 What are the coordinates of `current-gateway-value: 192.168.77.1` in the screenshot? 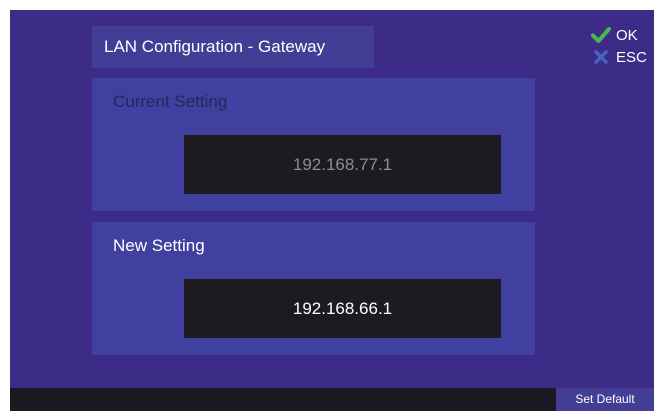 It's located at (342, 164).